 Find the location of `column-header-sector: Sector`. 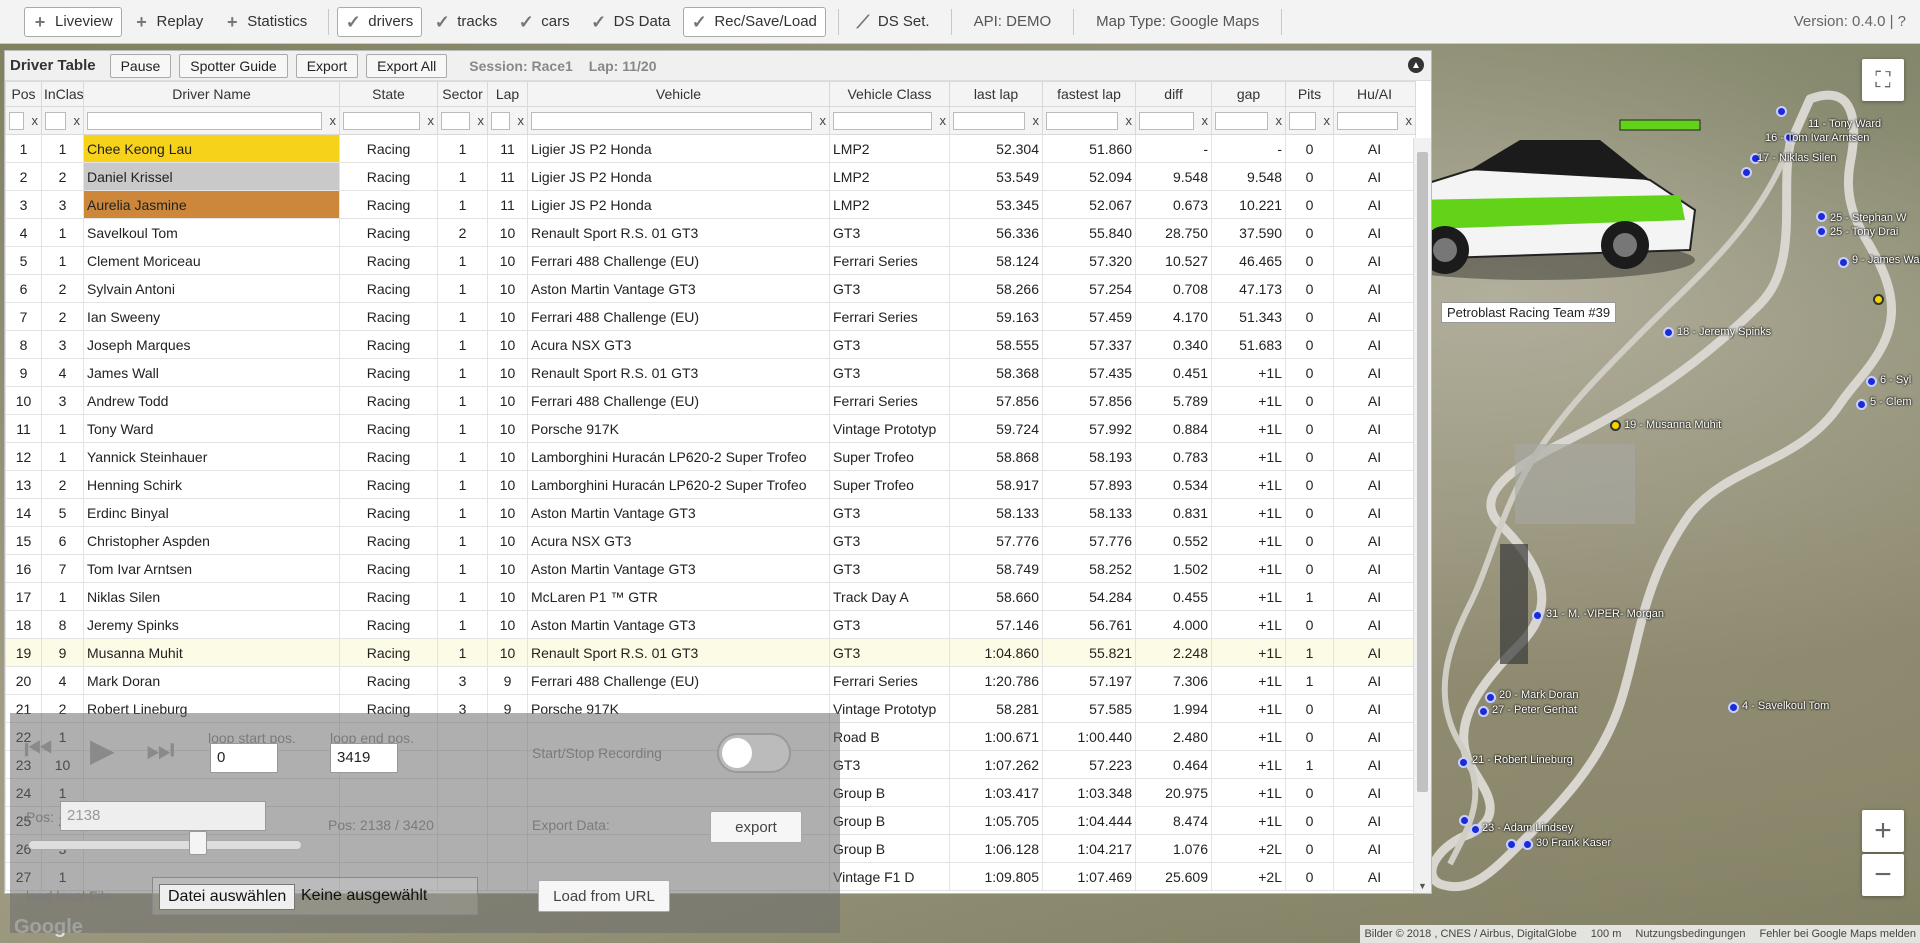

column-header-sector: Sector is located at coordinates (462, 94).